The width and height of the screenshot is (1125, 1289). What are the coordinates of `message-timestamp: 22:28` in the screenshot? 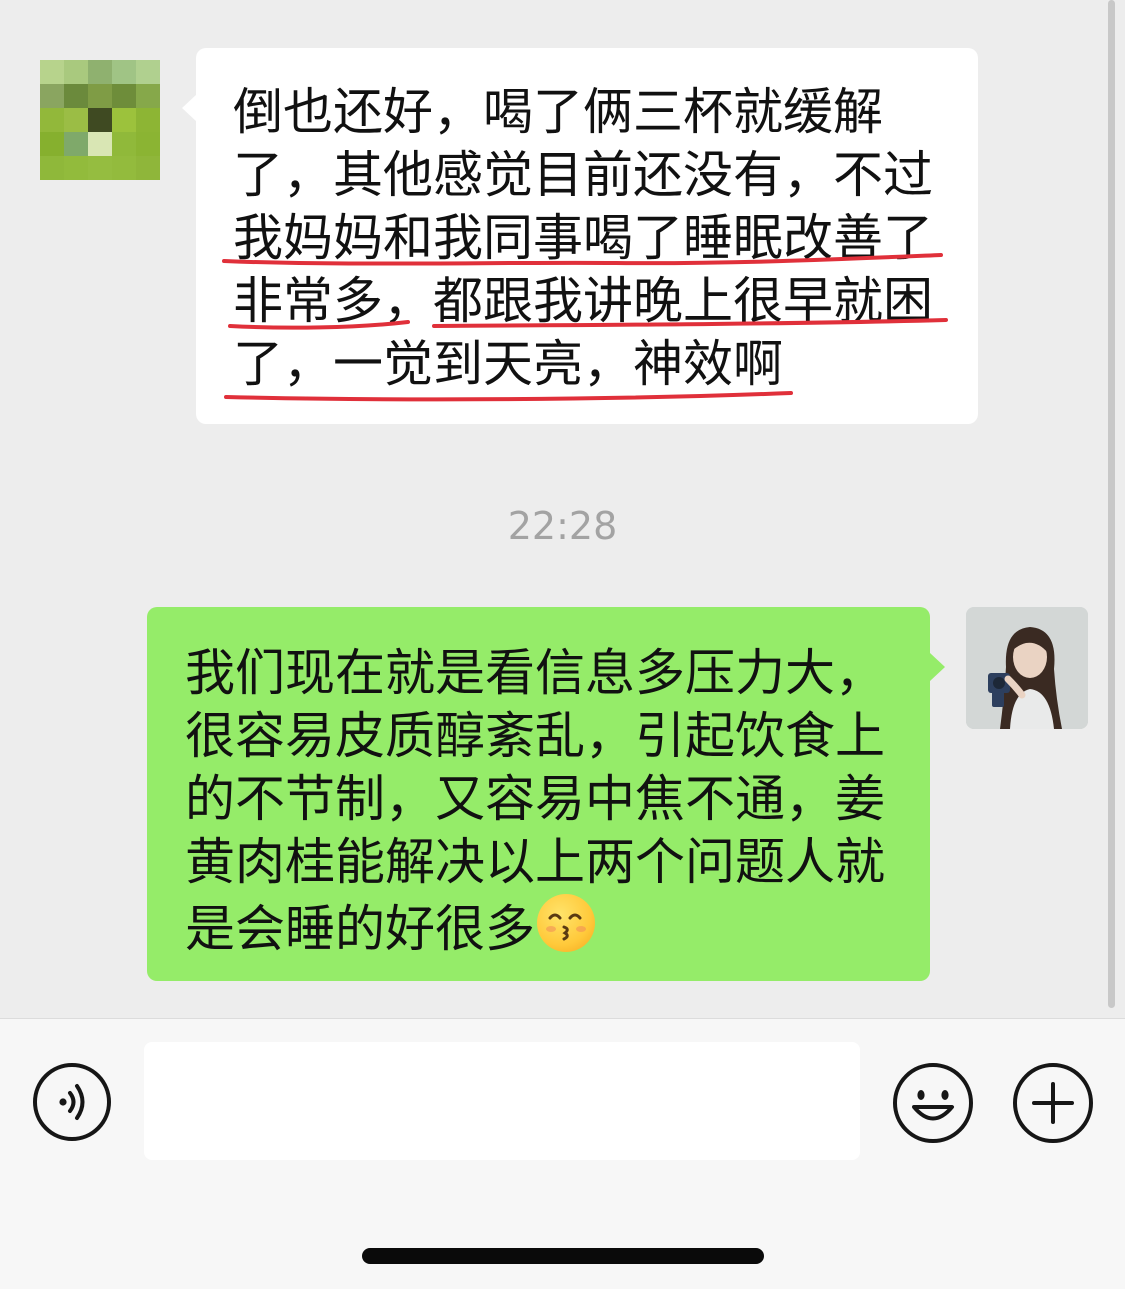 It's located at (562, 526).